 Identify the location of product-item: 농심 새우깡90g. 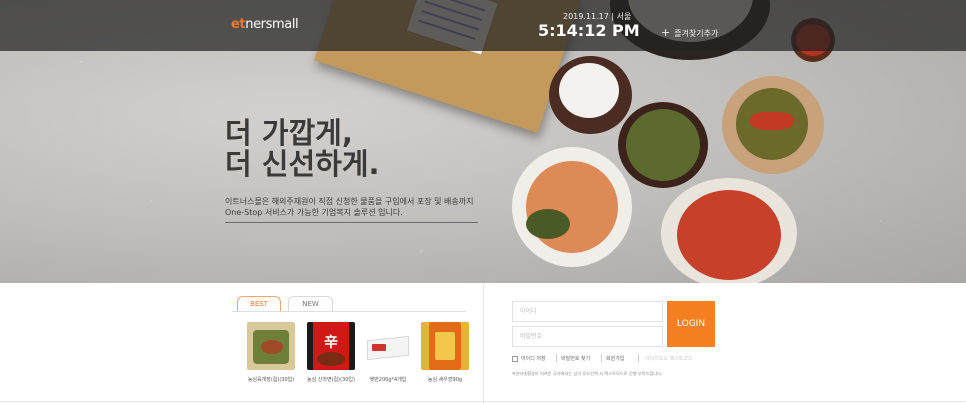
(445, 353).